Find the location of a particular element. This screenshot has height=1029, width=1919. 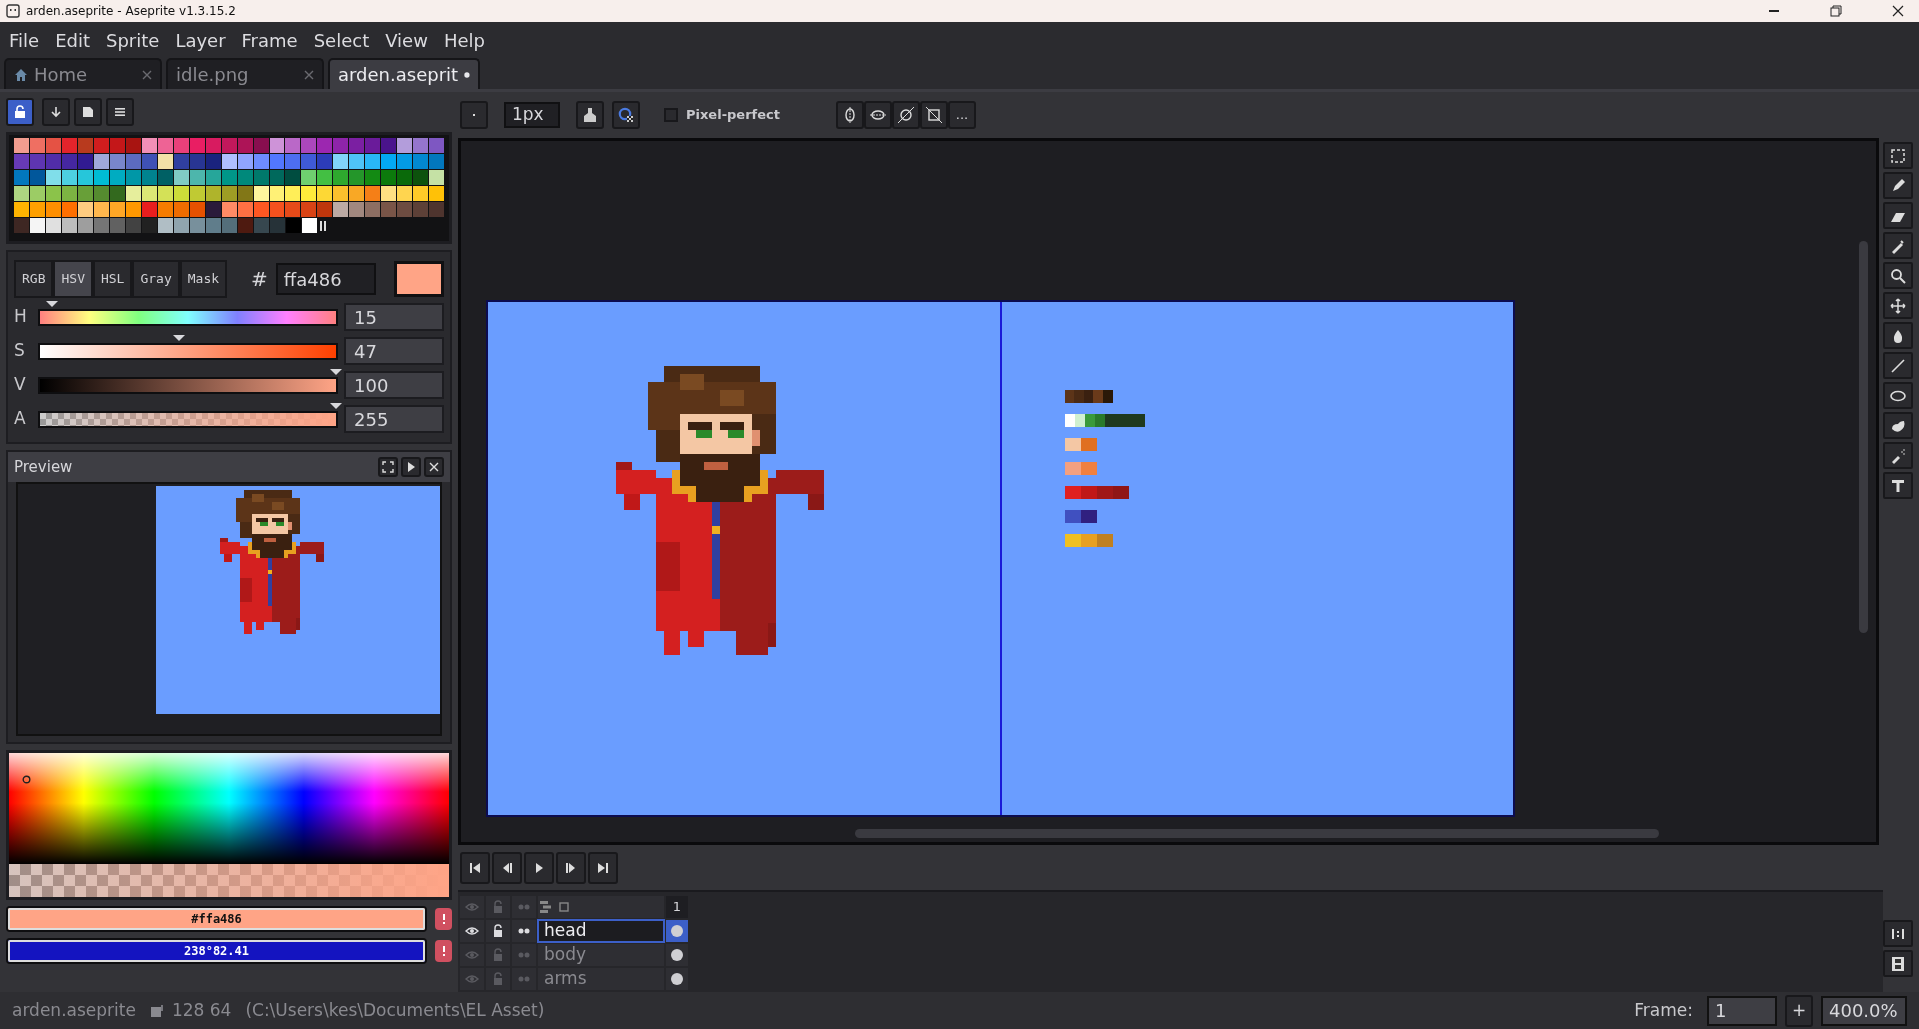

layer-name: arms is located at coordinates (601, 979).